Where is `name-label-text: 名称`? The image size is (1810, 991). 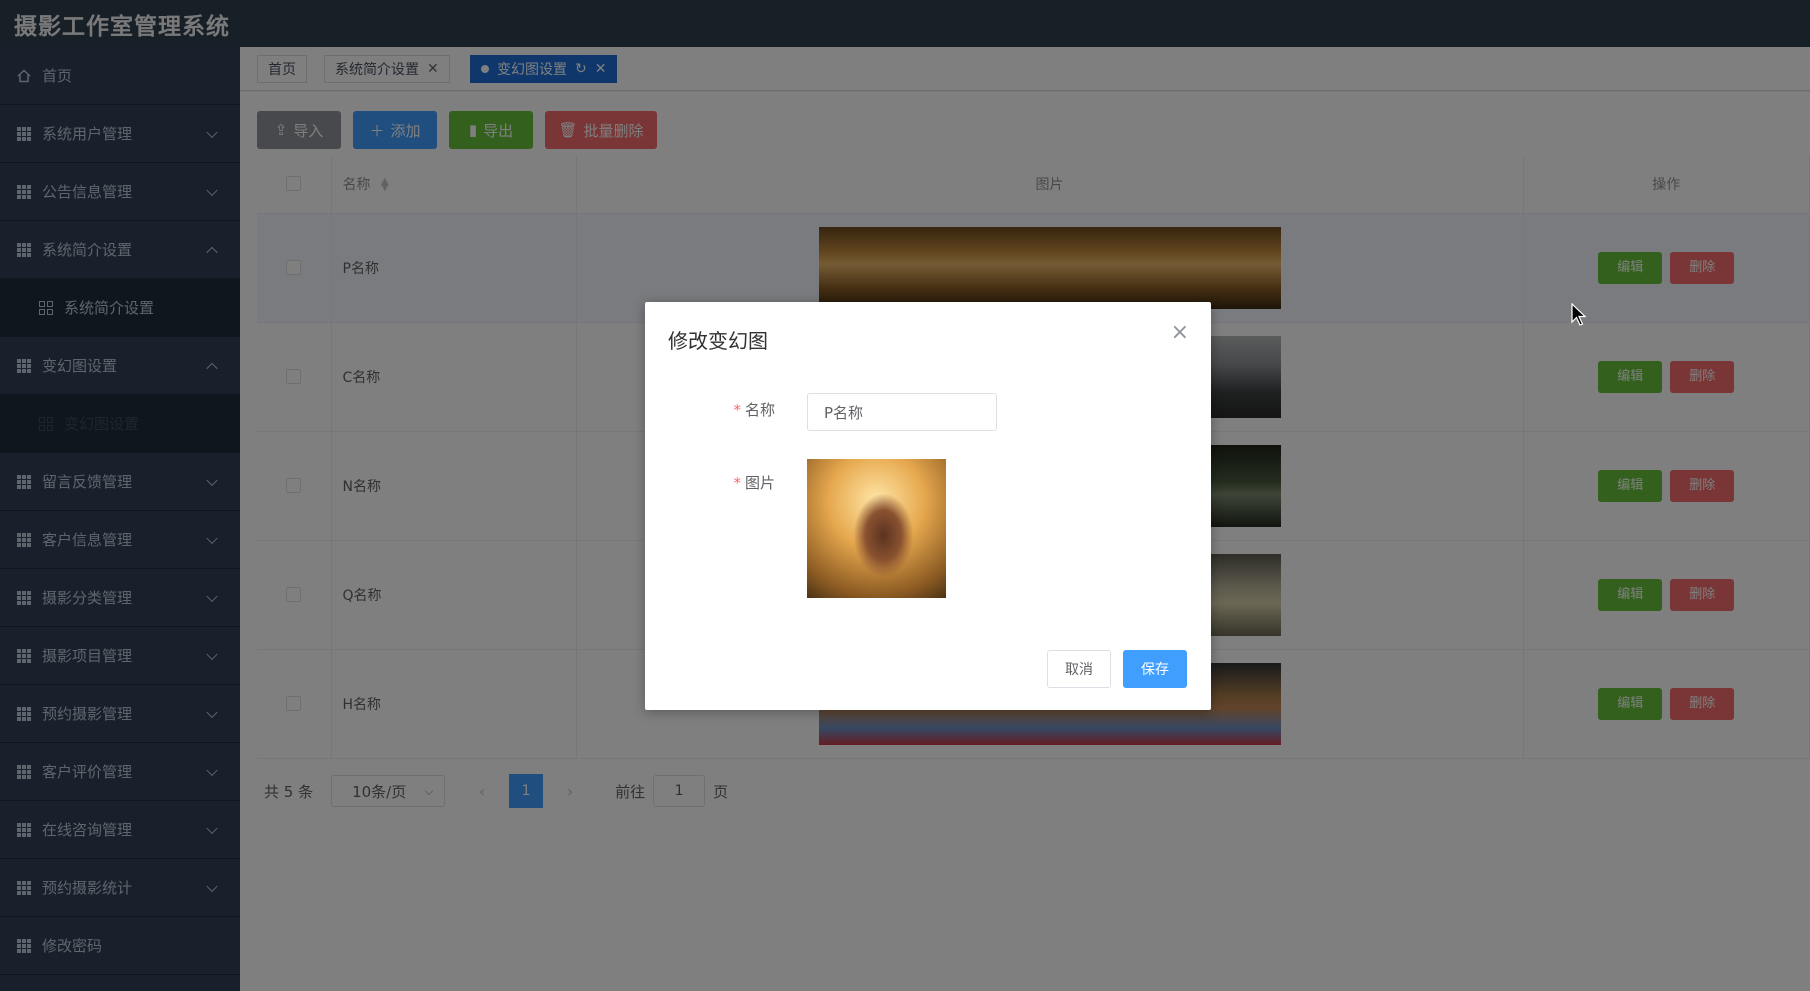 name-label-text: 名称 is located at coordinates (759, 410).